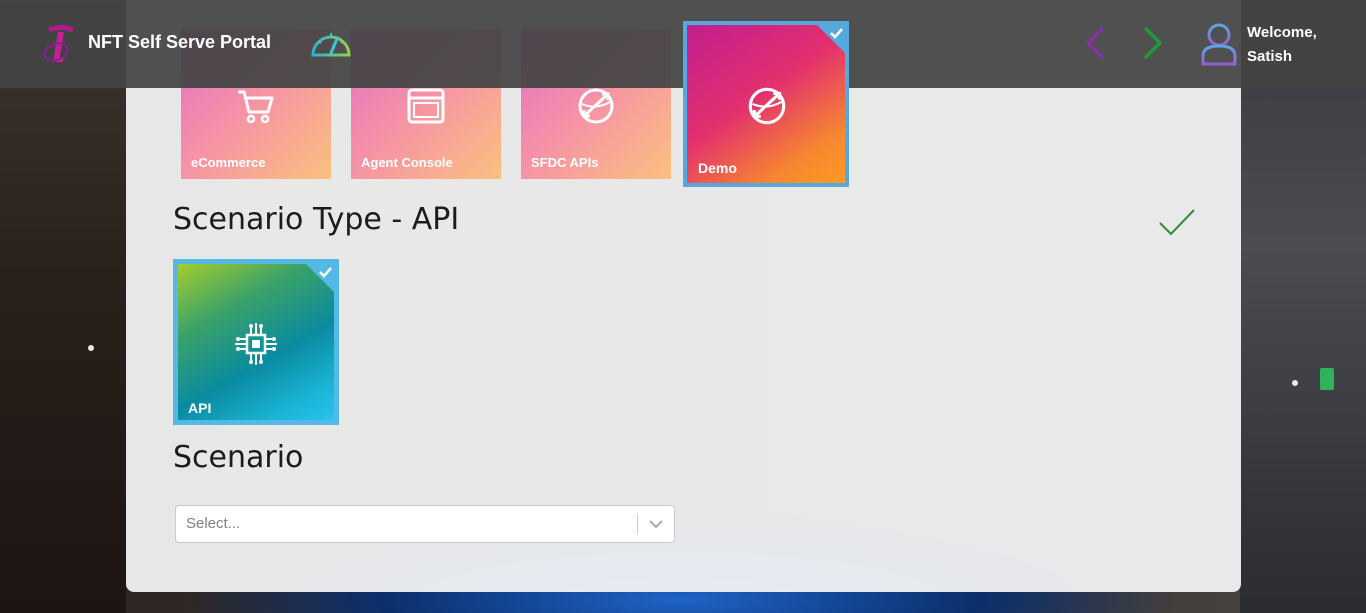 The width and height of the screenshot is (1366, 613). I want to click on dashboard-gauge-icon, so click(331, 43).